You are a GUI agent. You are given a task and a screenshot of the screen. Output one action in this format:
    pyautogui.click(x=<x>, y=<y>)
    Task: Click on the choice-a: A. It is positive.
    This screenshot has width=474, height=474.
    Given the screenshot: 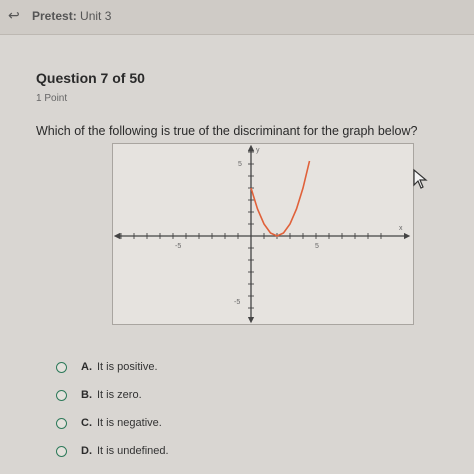 What is the action you would take?
    pyautogui.click(x=156, y=367)
    